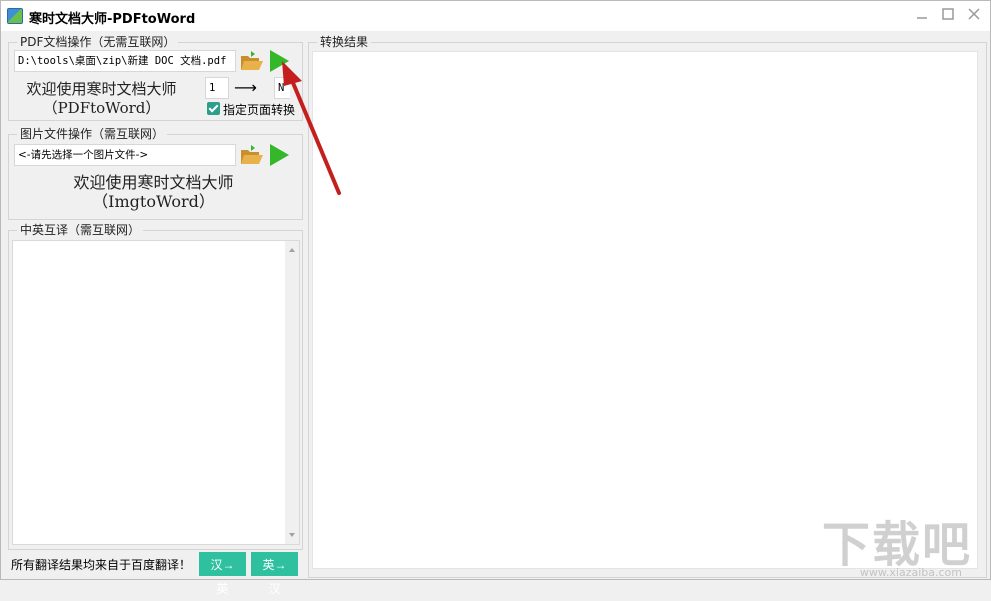 Image resolution: width=991 pixels, height=601 pixels. Describe the element at coordinates (292, 250) in the screenshot. I see `scroll-up-icon` at that location.